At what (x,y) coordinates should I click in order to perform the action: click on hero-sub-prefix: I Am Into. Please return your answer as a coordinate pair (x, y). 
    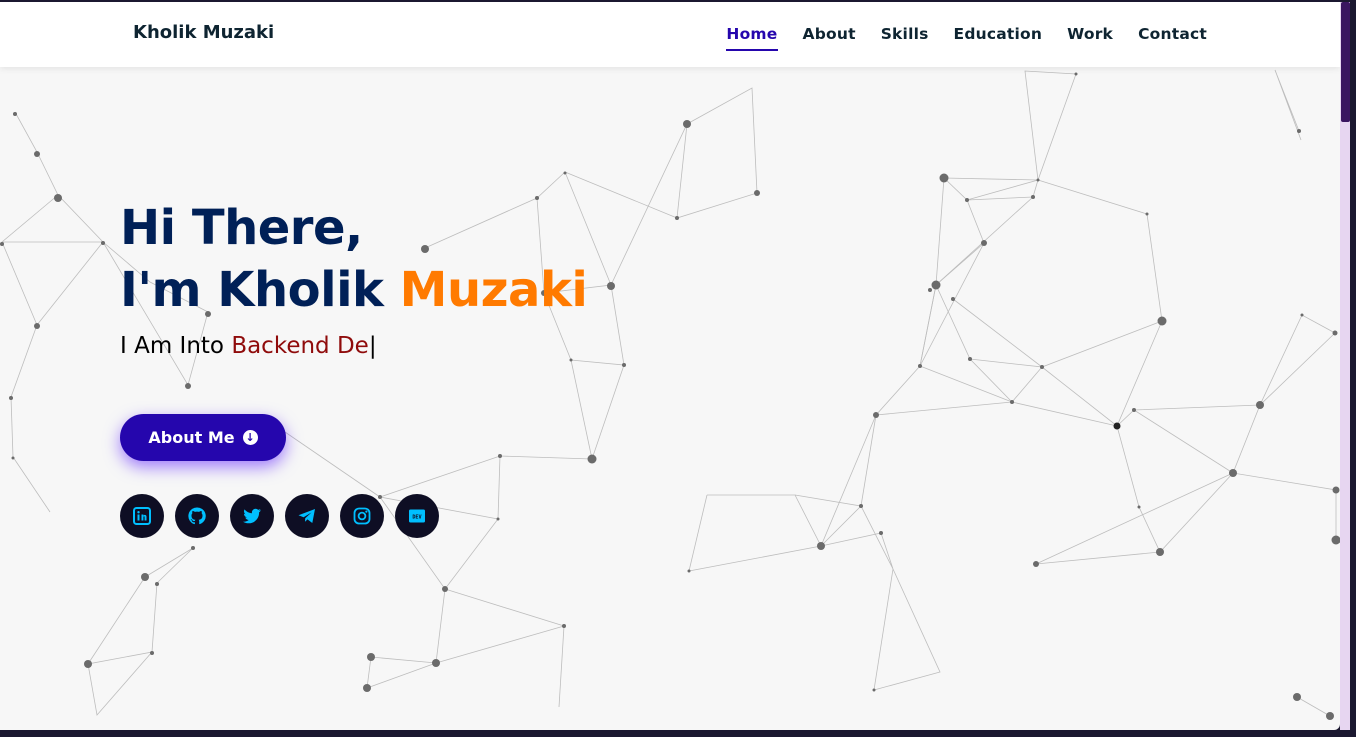
    Looking at the image, I should click on (176, 346).